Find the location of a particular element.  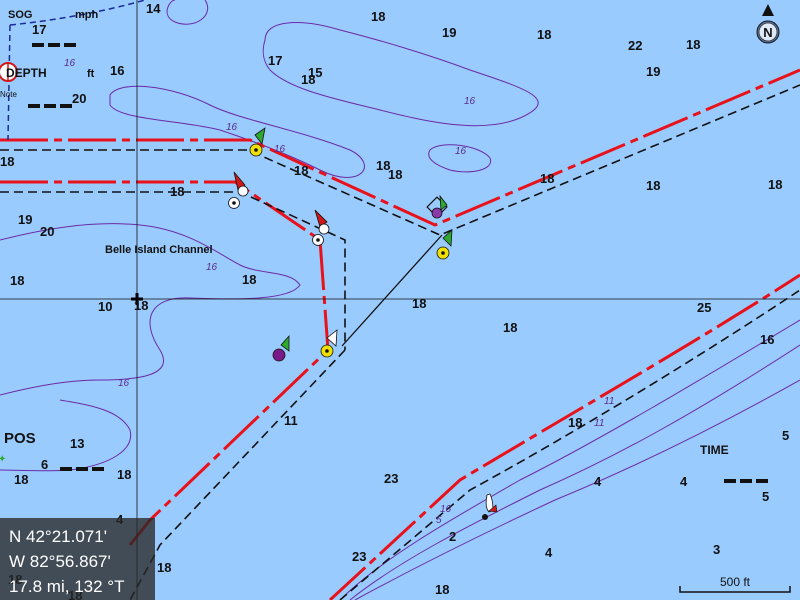

distance-bearing: 17.8 mi, 132 °T is located at coordinates (67, 586).